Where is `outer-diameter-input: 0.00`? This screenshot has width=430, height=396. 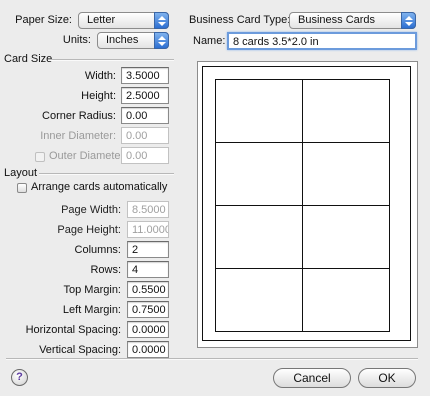
outer-diameter-input: 0.00 is located at coordinates (145, 155).